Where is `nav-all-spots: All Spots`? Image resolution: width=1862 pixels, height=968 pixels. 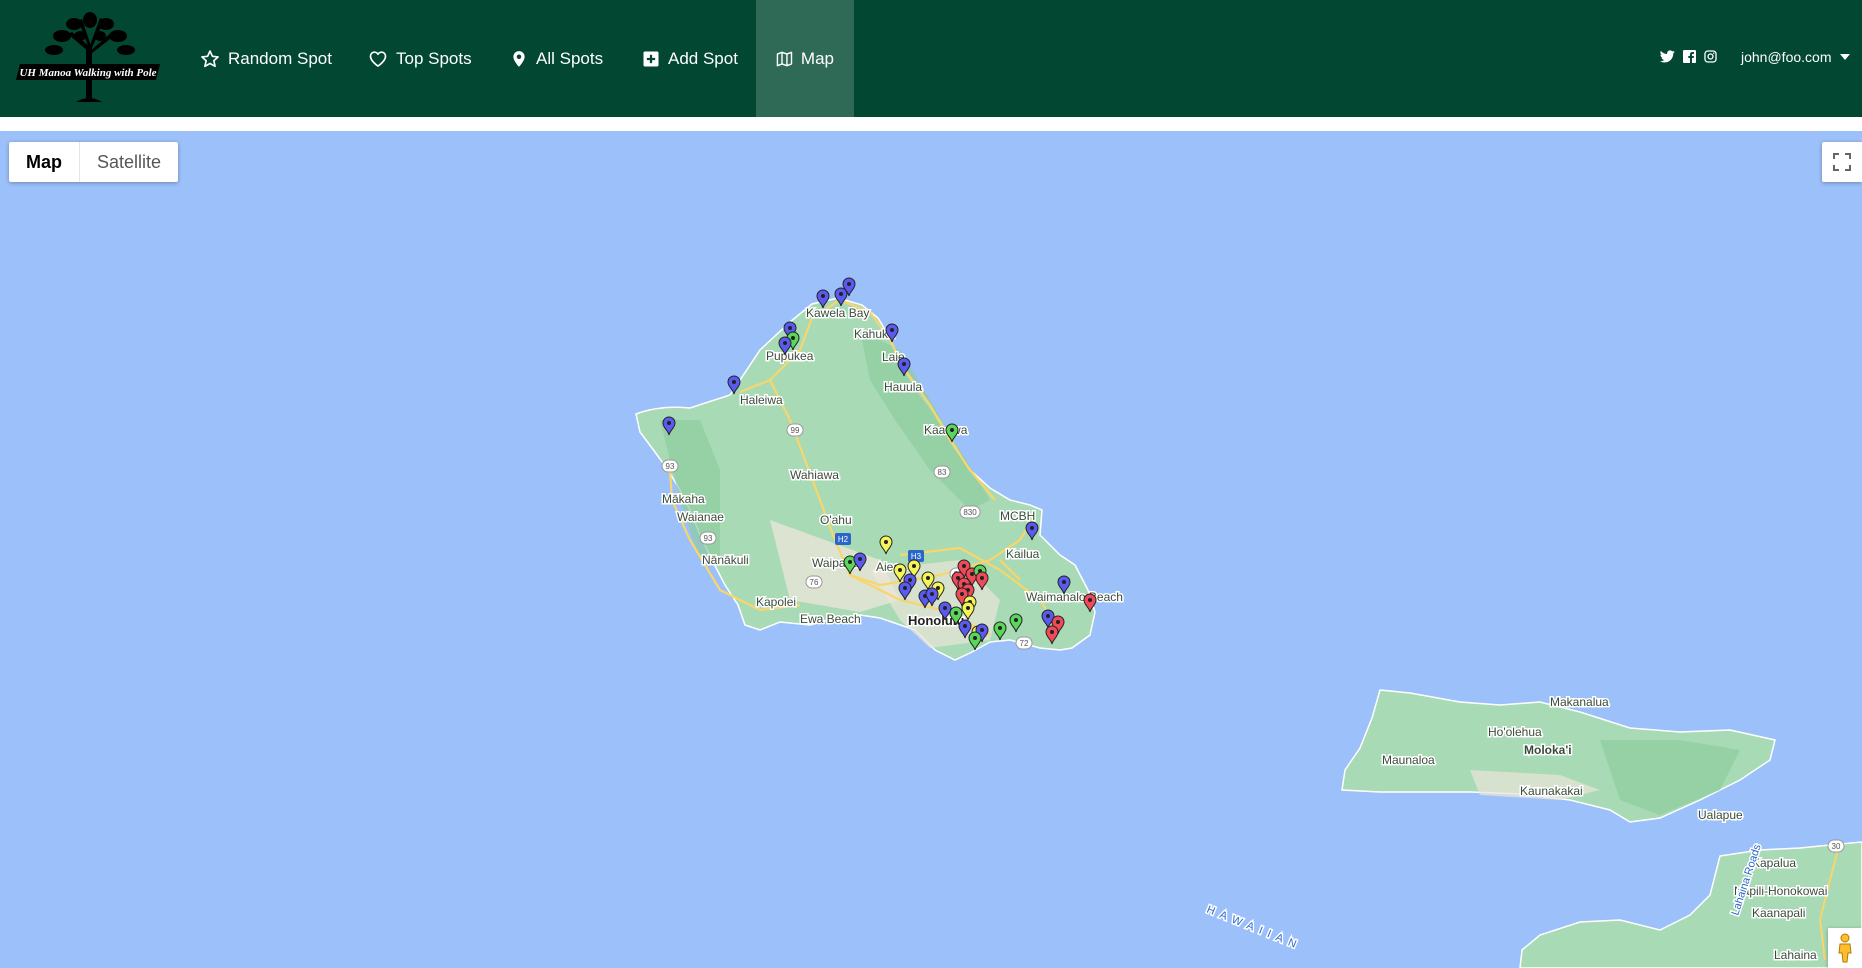 nav-all-spots: All Spots is located at coordinates (556, 58).